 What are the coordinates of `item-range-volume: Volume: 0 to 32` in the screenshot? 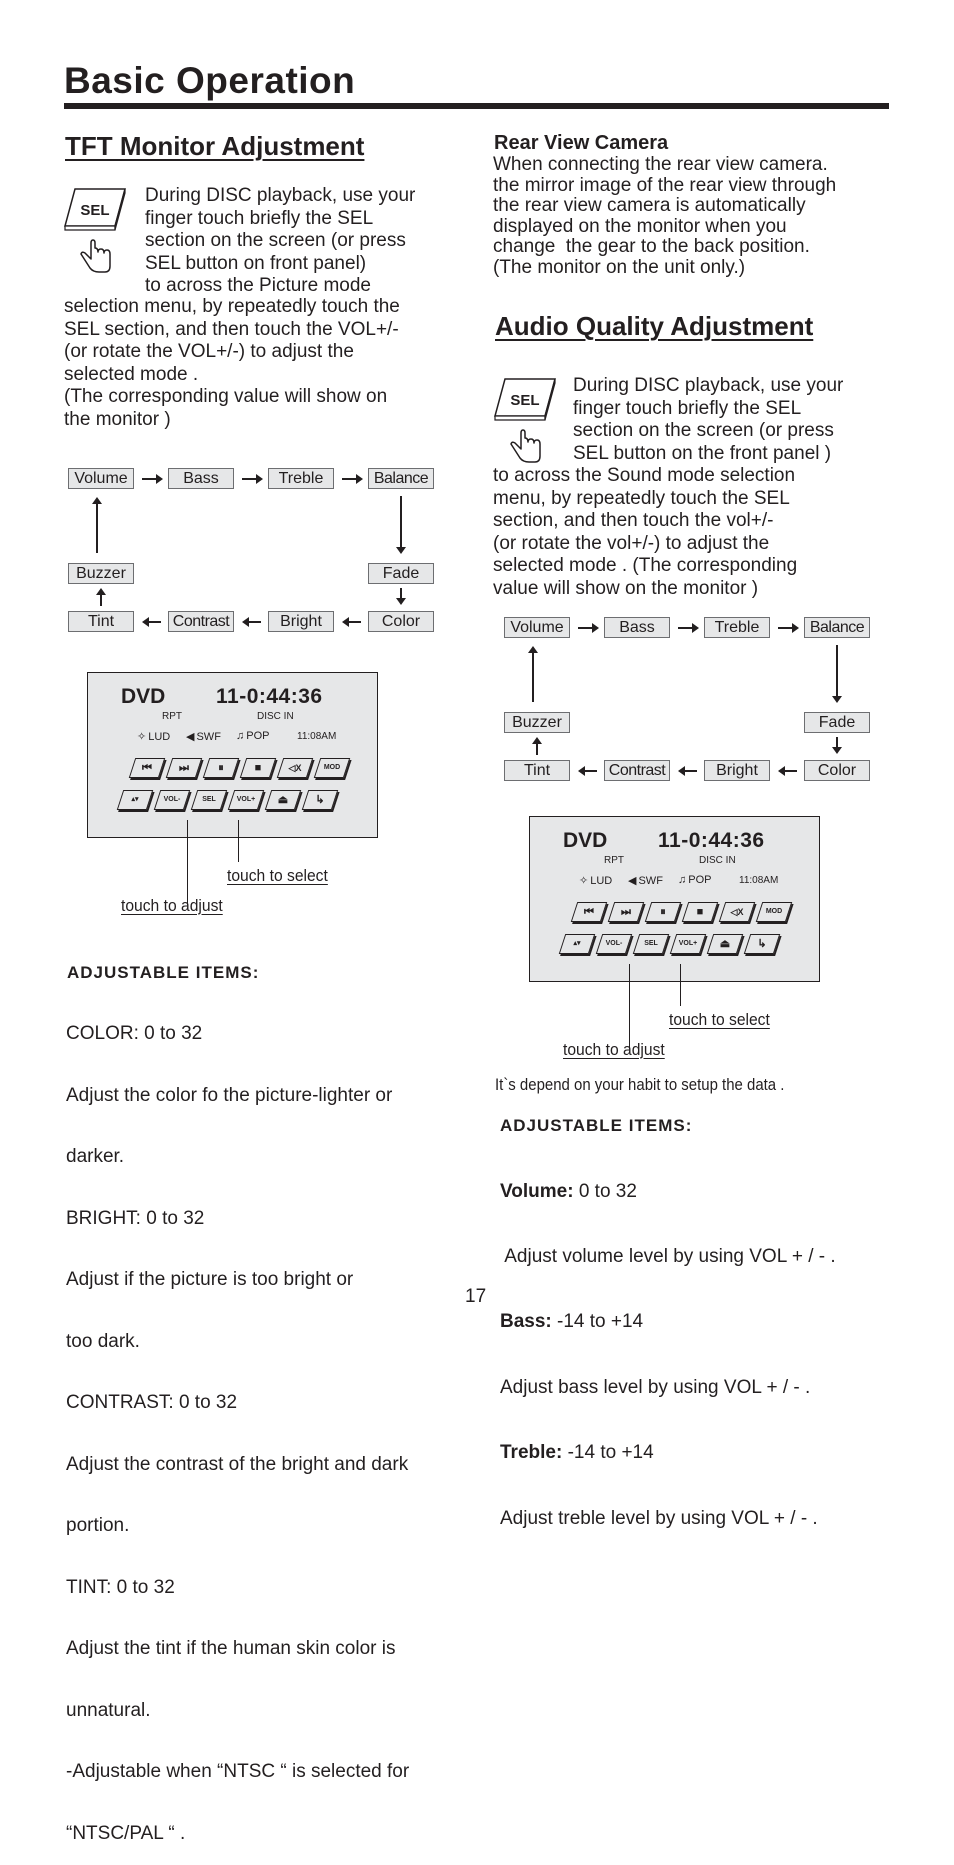 It's located at (568, 1191).